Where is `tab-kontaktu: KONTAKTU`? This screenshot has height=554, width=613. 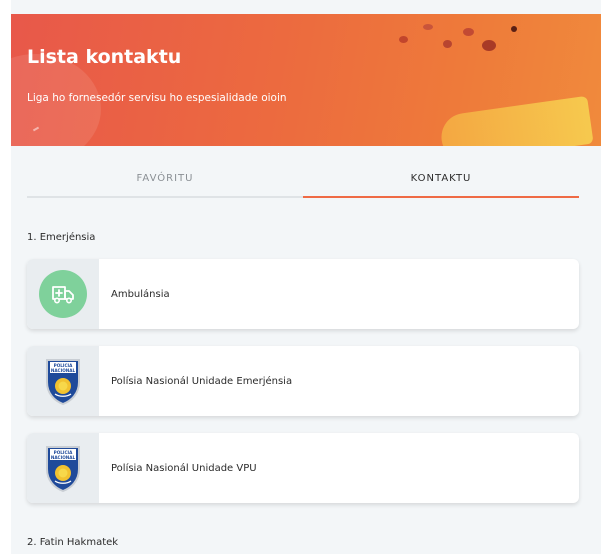
tab-kontaktu: KONTAKTU is located at coordinates (441, 179).